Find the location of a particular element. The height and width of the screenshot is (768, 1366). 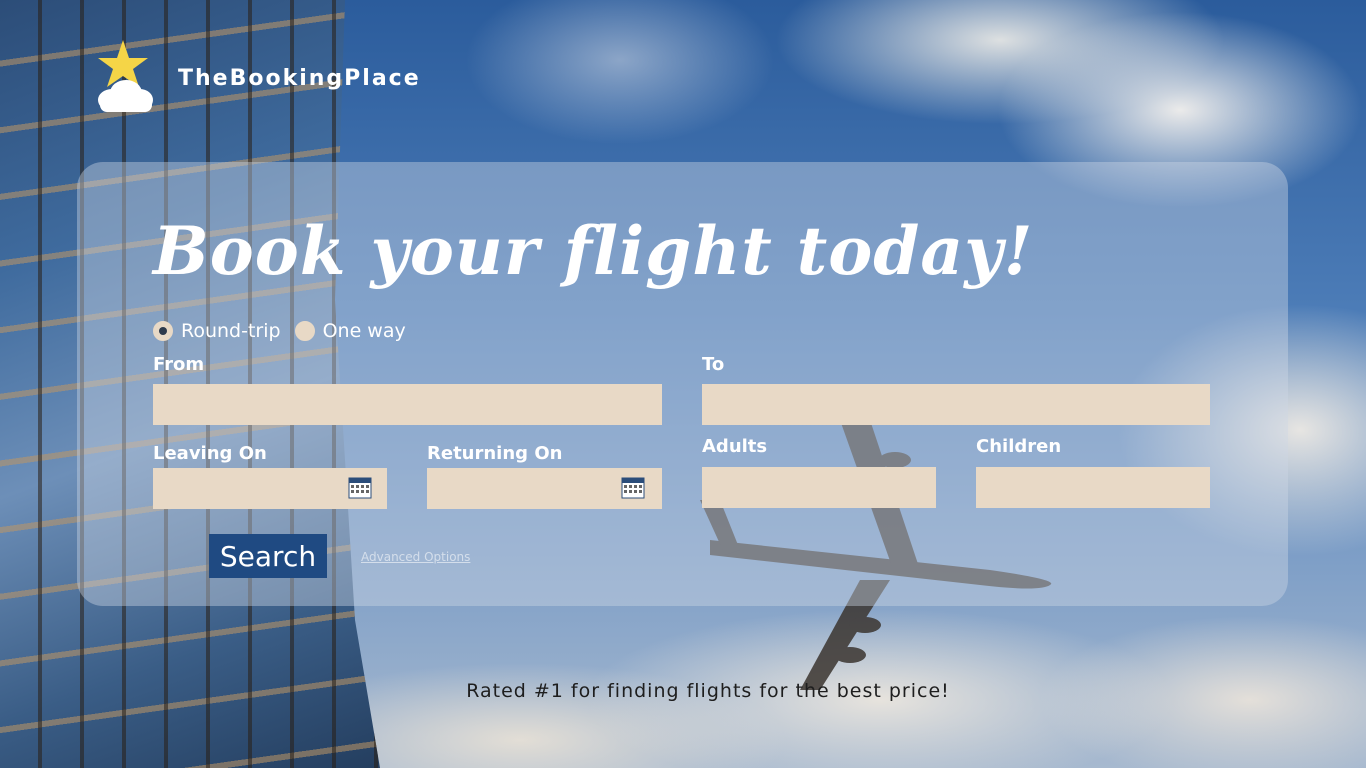

brand-header: TheBookingPlace is located at coordinates (257, 78).